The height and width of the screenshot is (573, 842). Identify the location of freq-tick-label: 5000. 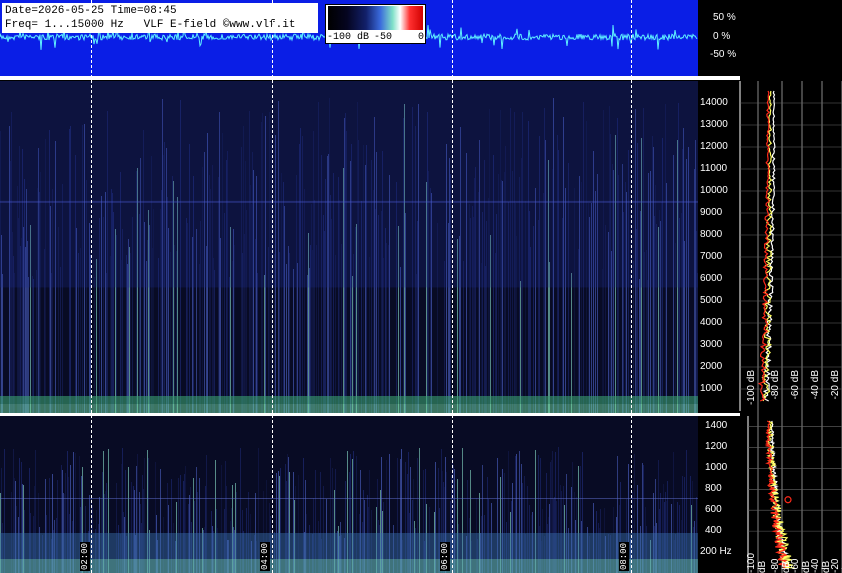
(711, 300).